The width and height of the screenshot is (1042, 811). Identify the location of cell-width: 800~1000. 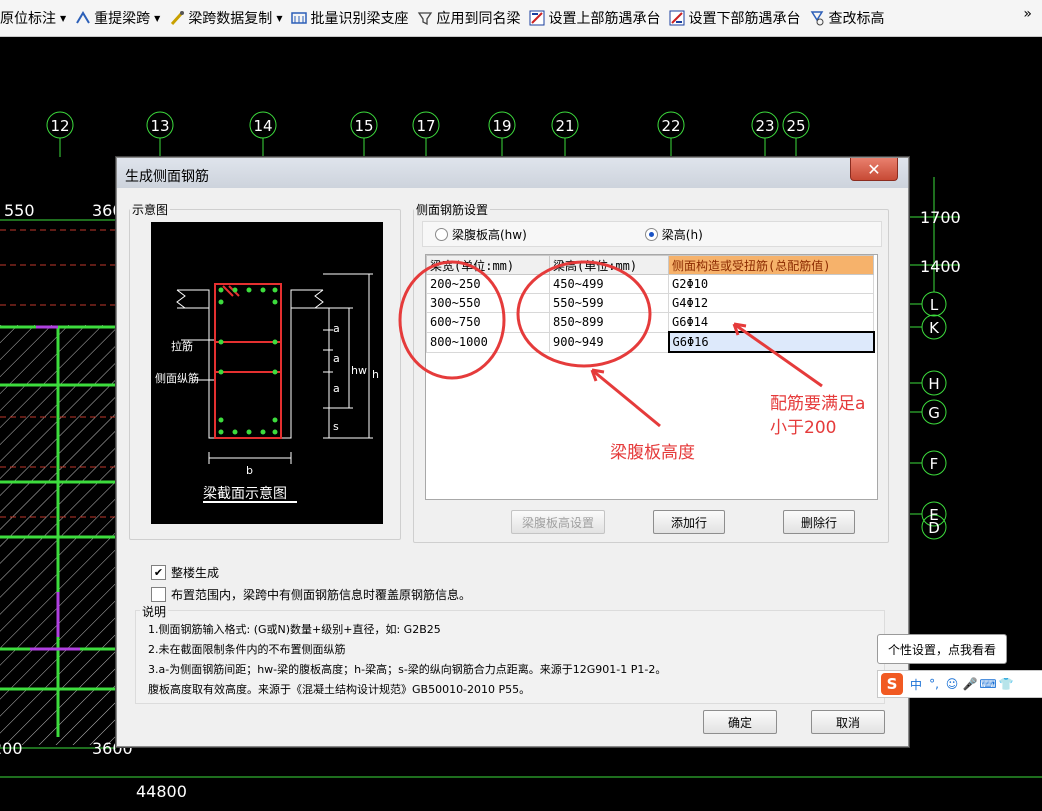
(488, 342).